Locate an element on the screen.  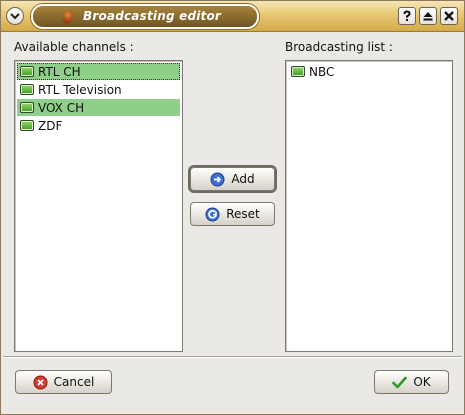
list-item-rtl-ch: RTL CH is located at coordinates (98, 71).